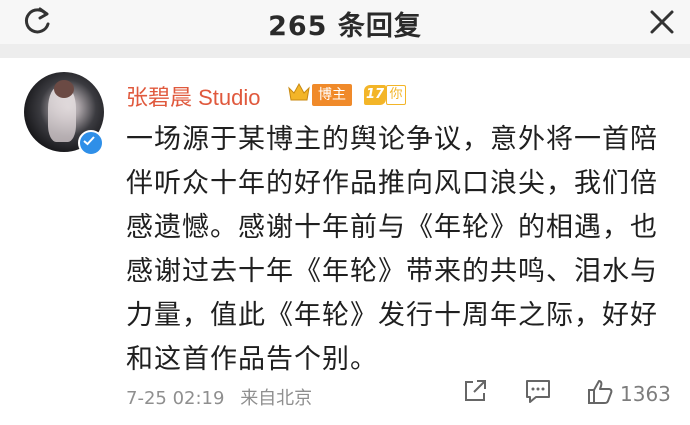 The image size is (690, 425). What do you see at coordinates (332, 95) in the screenshot?
I see `blogger-badge: 博主` at bounding box center [332, 95].